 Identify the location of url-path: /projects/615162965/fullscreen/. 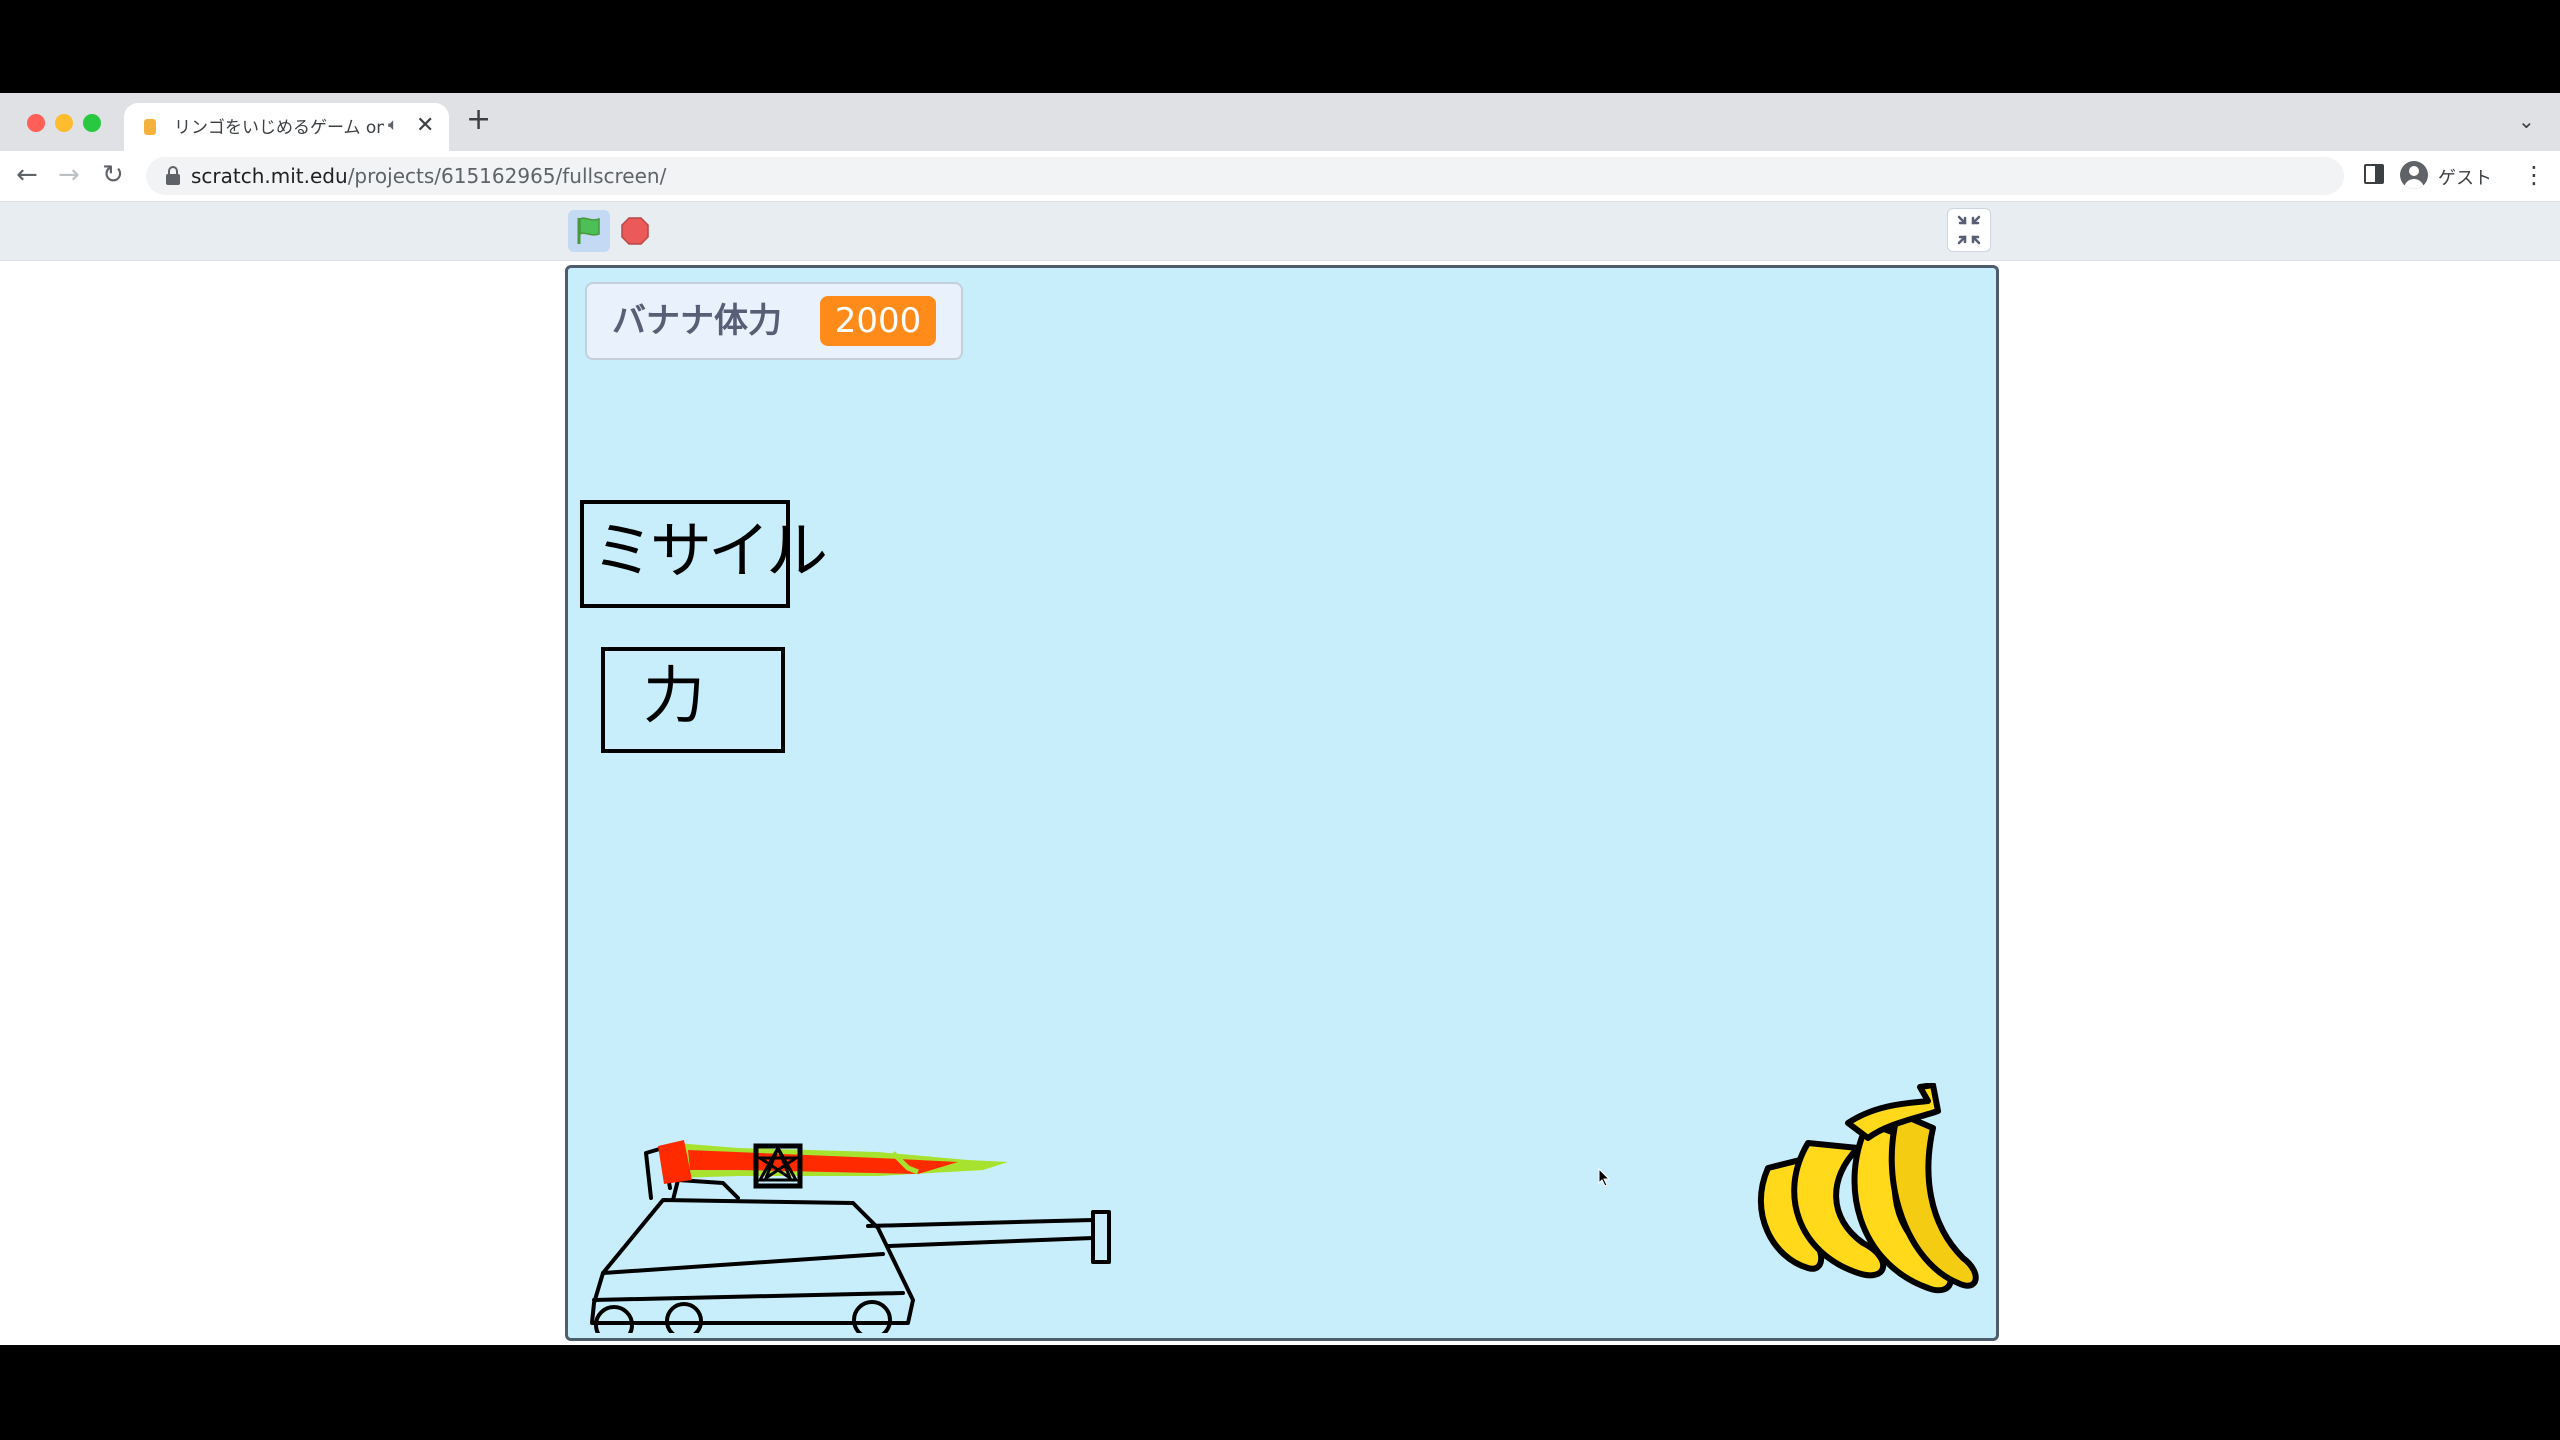
(507, 176).